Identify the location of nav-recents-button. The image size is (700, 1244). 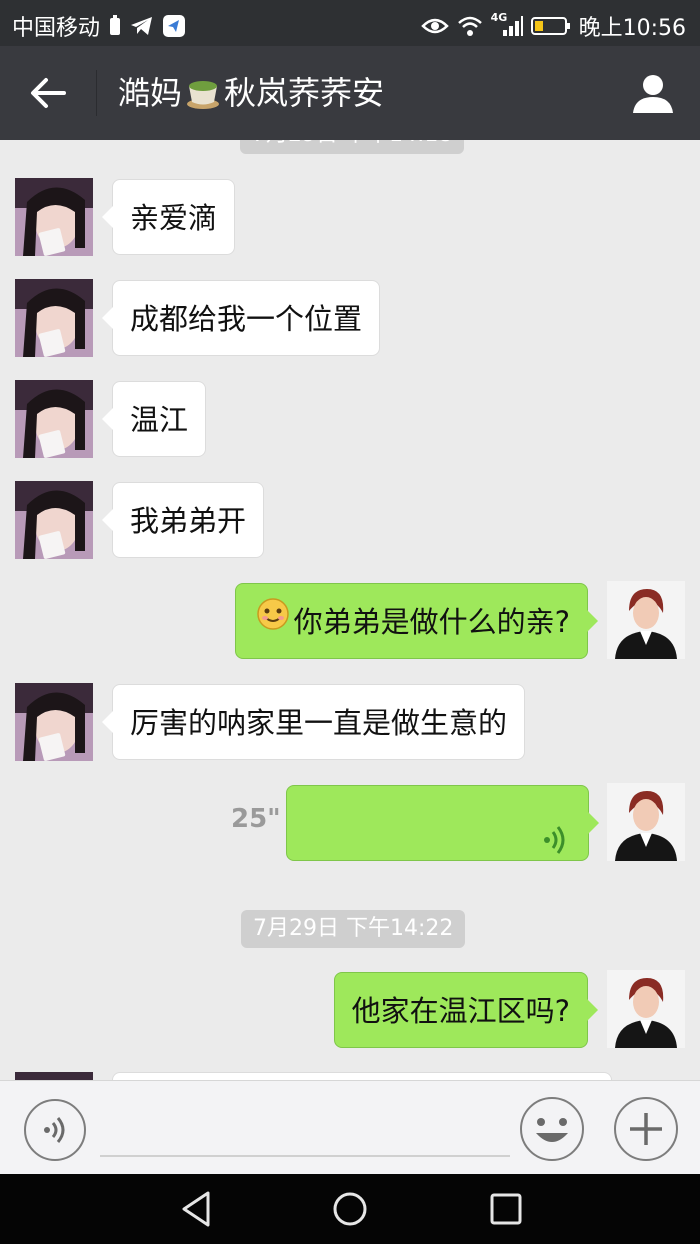
(506, 1209).